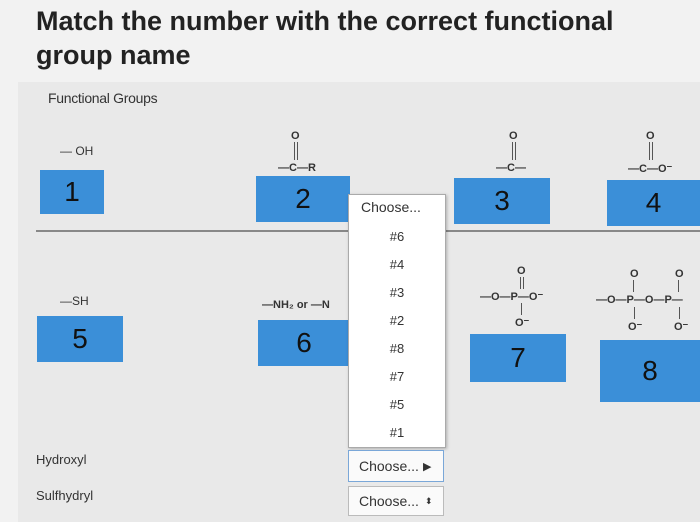  I want to click on diphosphate-oxygen-top-1: O, so click(634, 274).